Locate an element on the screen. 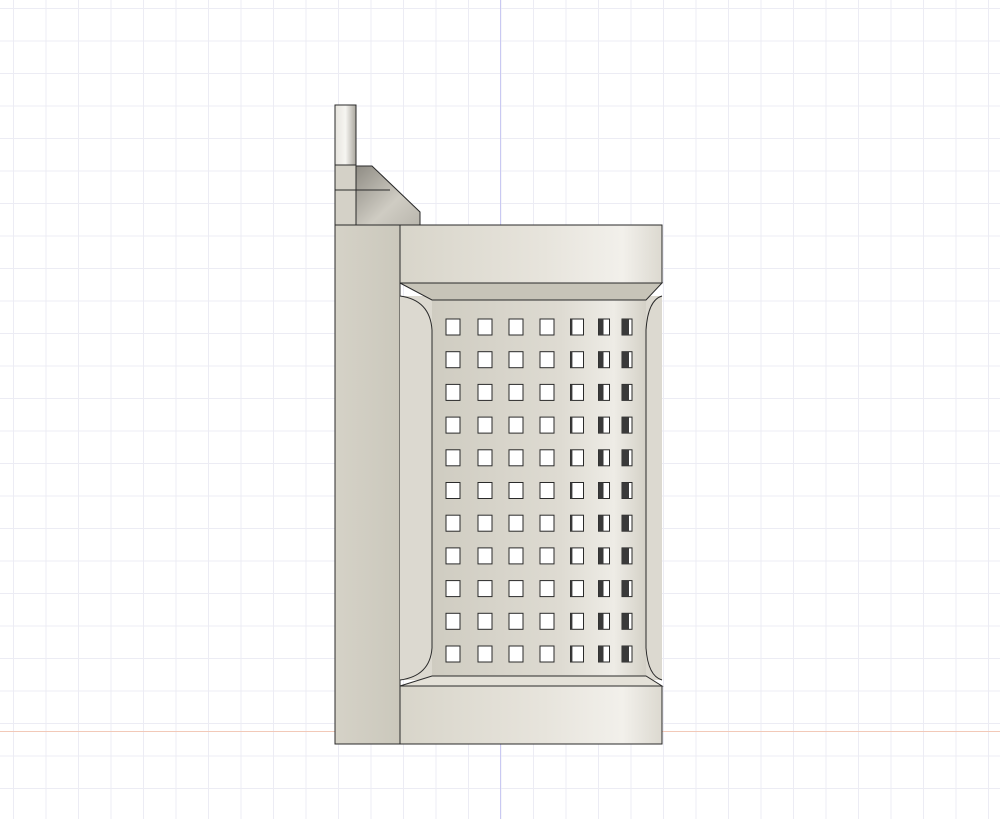 Image resolution: width=1000 pixels, height=819 pixels. top-tab is located at coordinates (377, 165).